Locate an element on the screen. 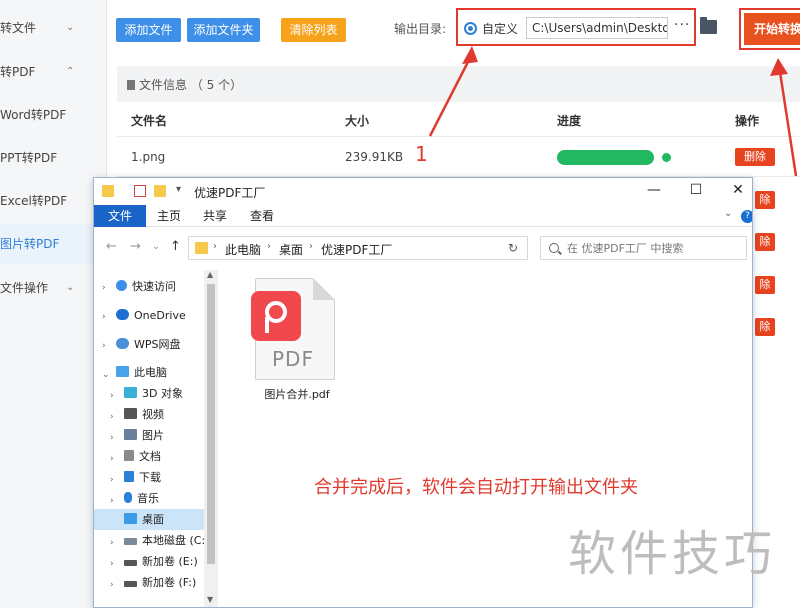 The image size is (800, 608). nav-wps-drive: WPS网盘 is located at coordinates (148, 344).